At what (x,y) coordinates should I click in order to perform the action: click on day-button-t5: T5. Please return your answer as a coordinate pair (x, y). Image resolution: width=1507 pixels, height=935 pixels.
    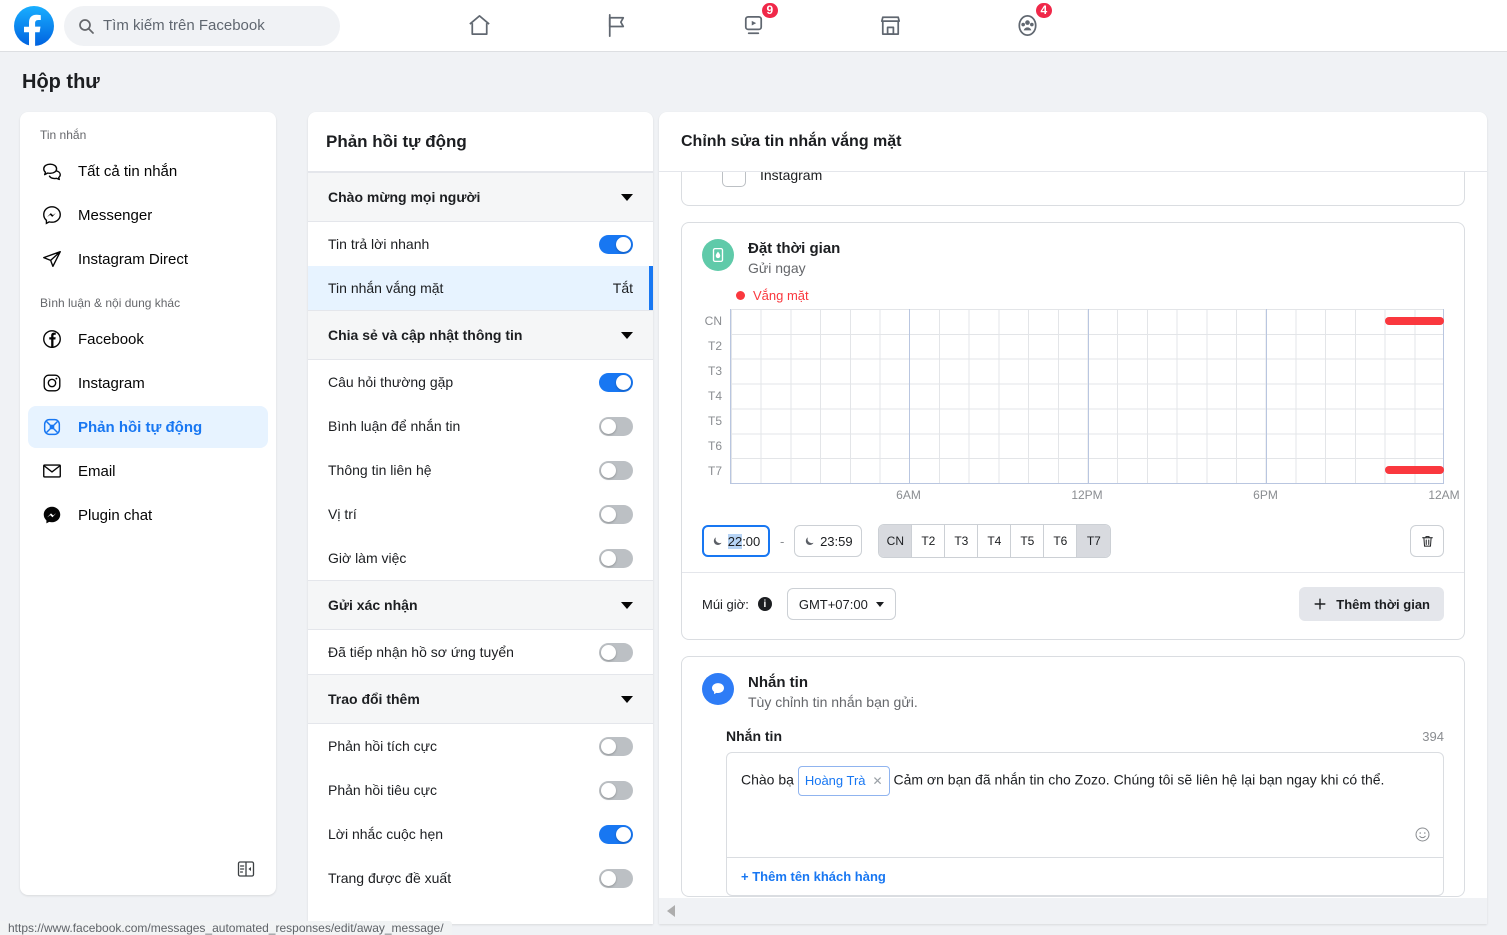
    Looking at the image, I should click on (1028, 541).